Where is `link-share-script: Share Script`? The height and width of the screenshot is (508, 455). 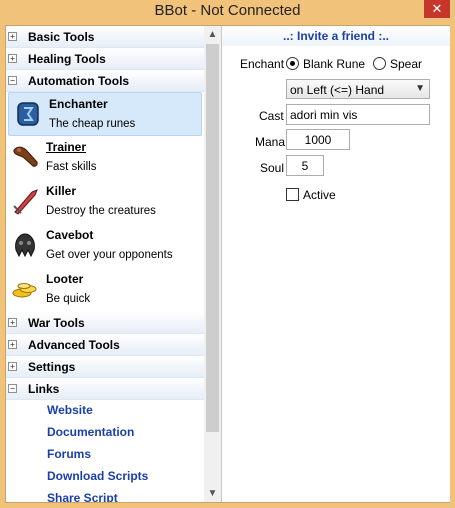 link-share-script: Share Script is located at coordinates (105, 495).